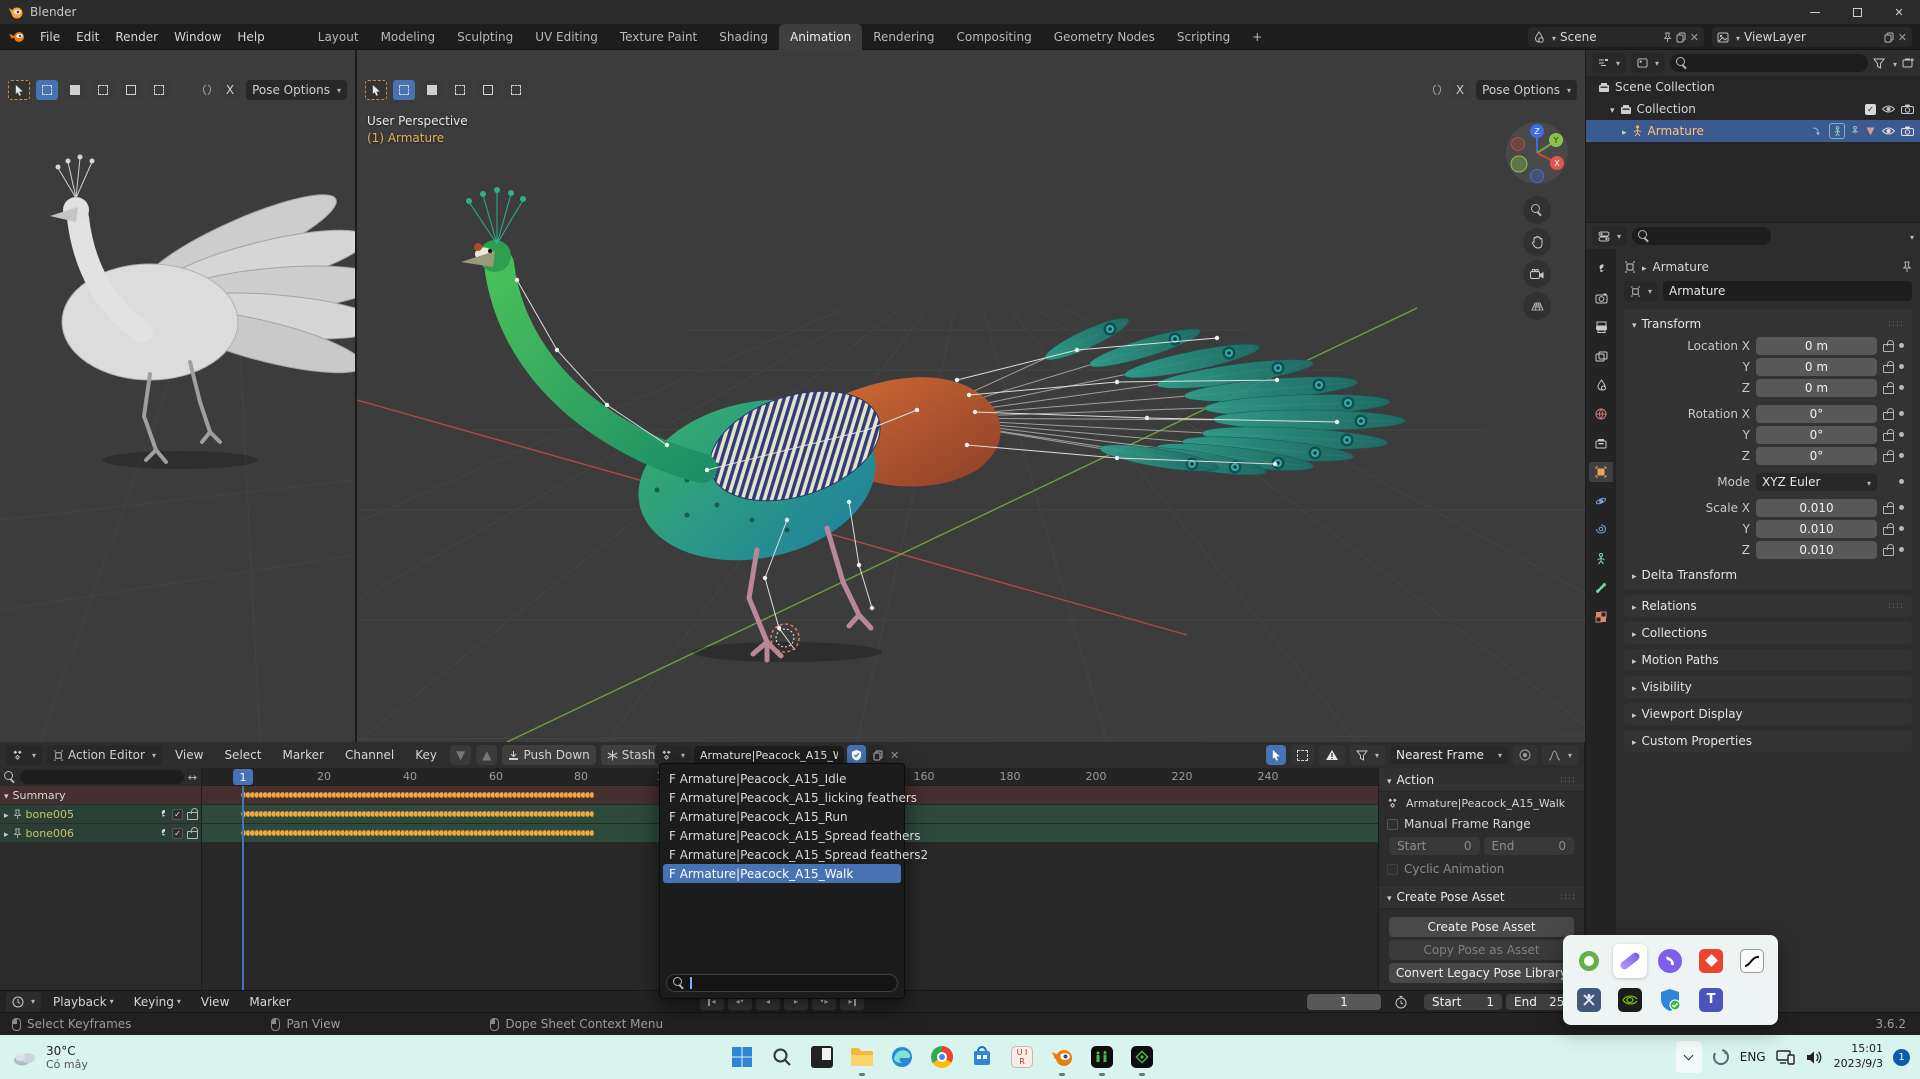 Image resolution: width=1920 pixels, height=1079 pixels. Describe the element at coordinates (104, 755) in the screenshot. I see `dope-sheet-mode-select: Action Editor` at that location.